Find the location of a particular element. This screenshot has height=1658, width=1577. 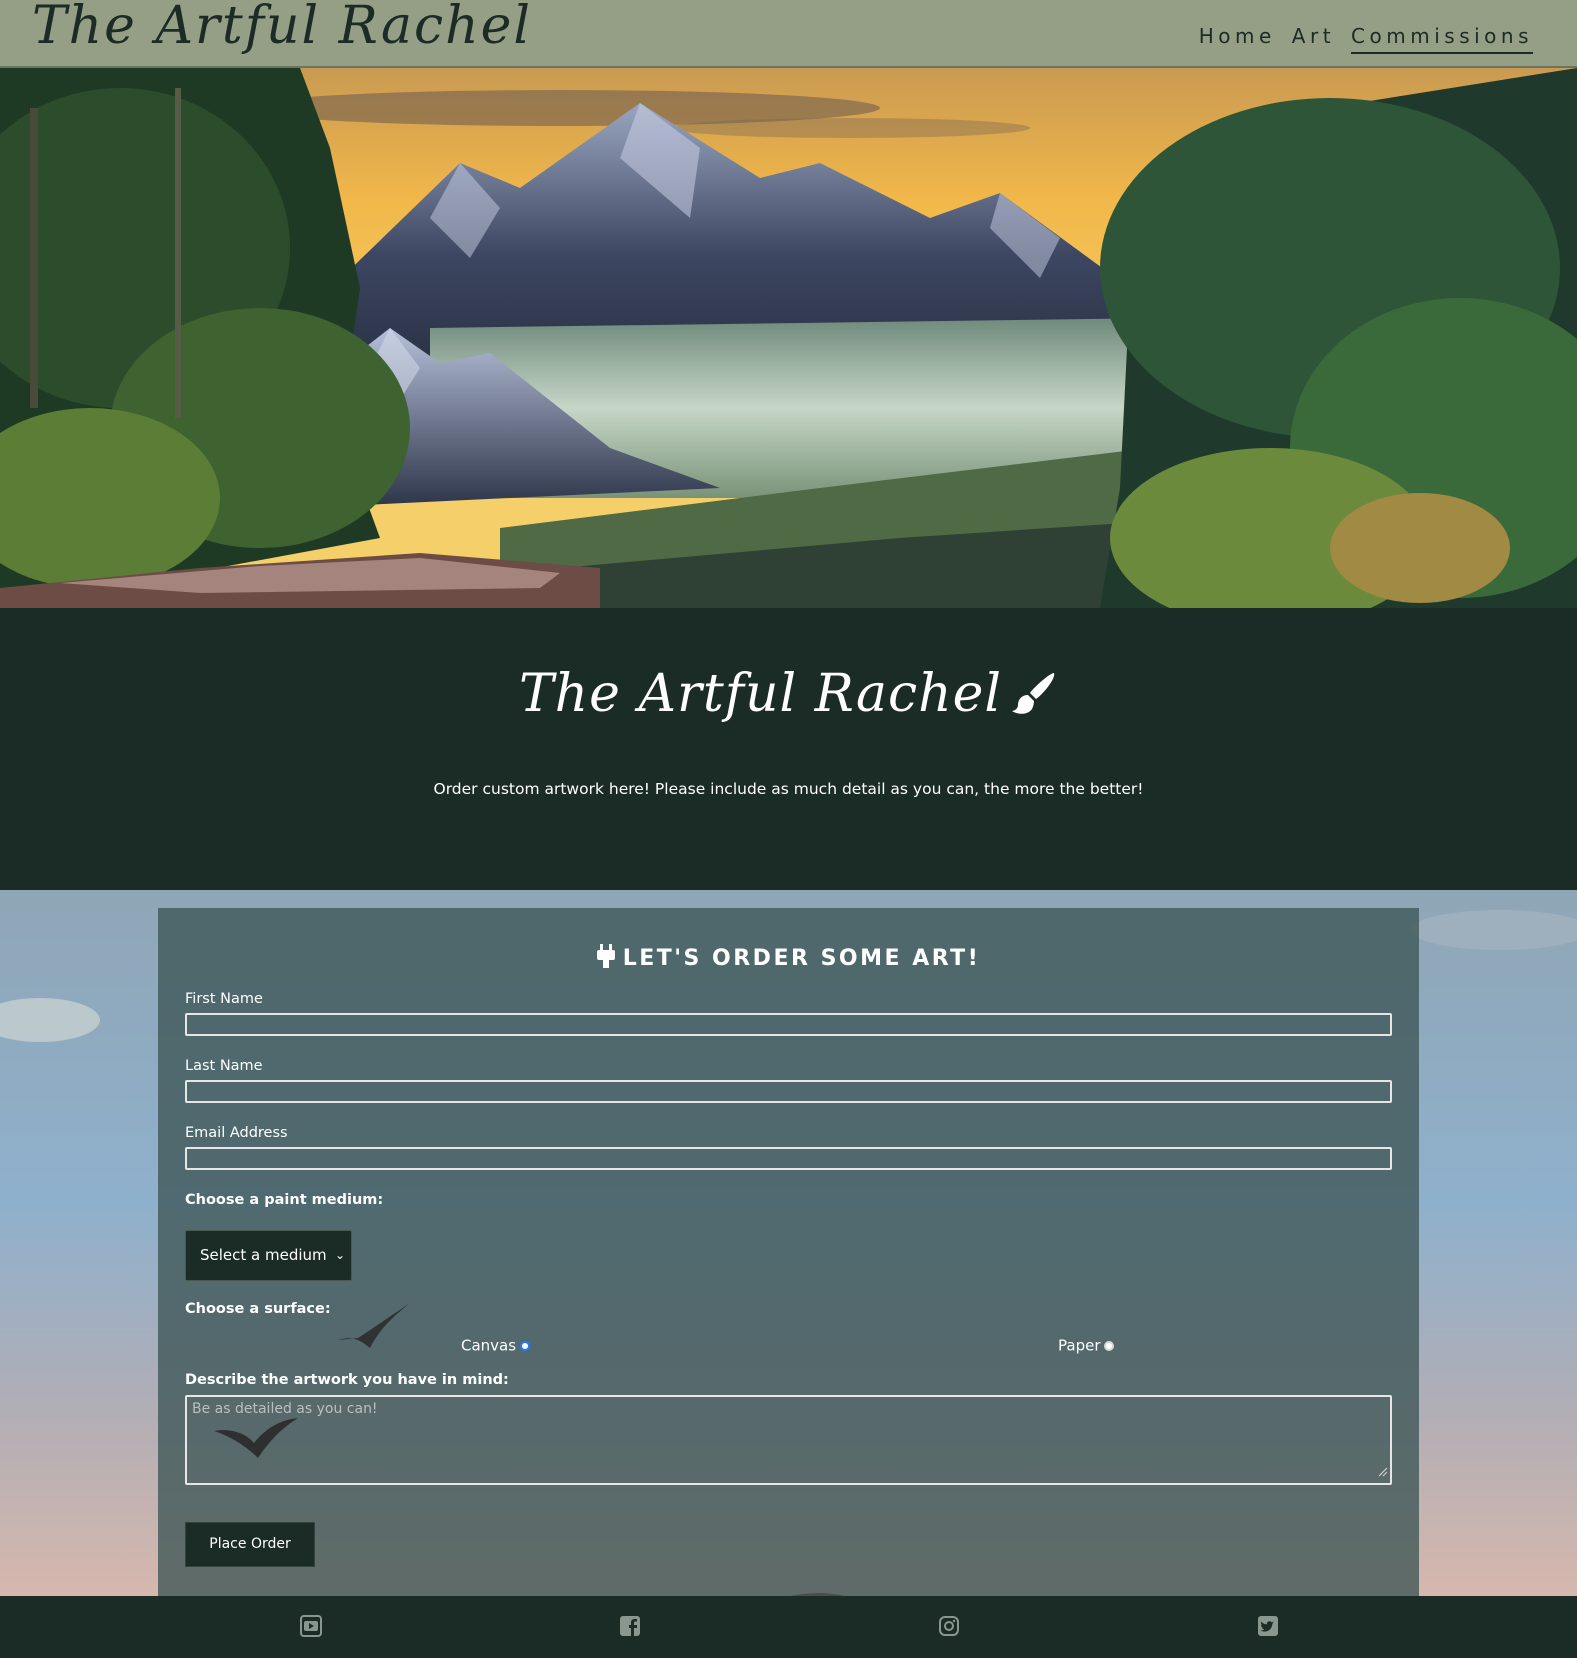

site-header: The Artful Rachel Home Art Commissions is located at coordinates (788, 34).